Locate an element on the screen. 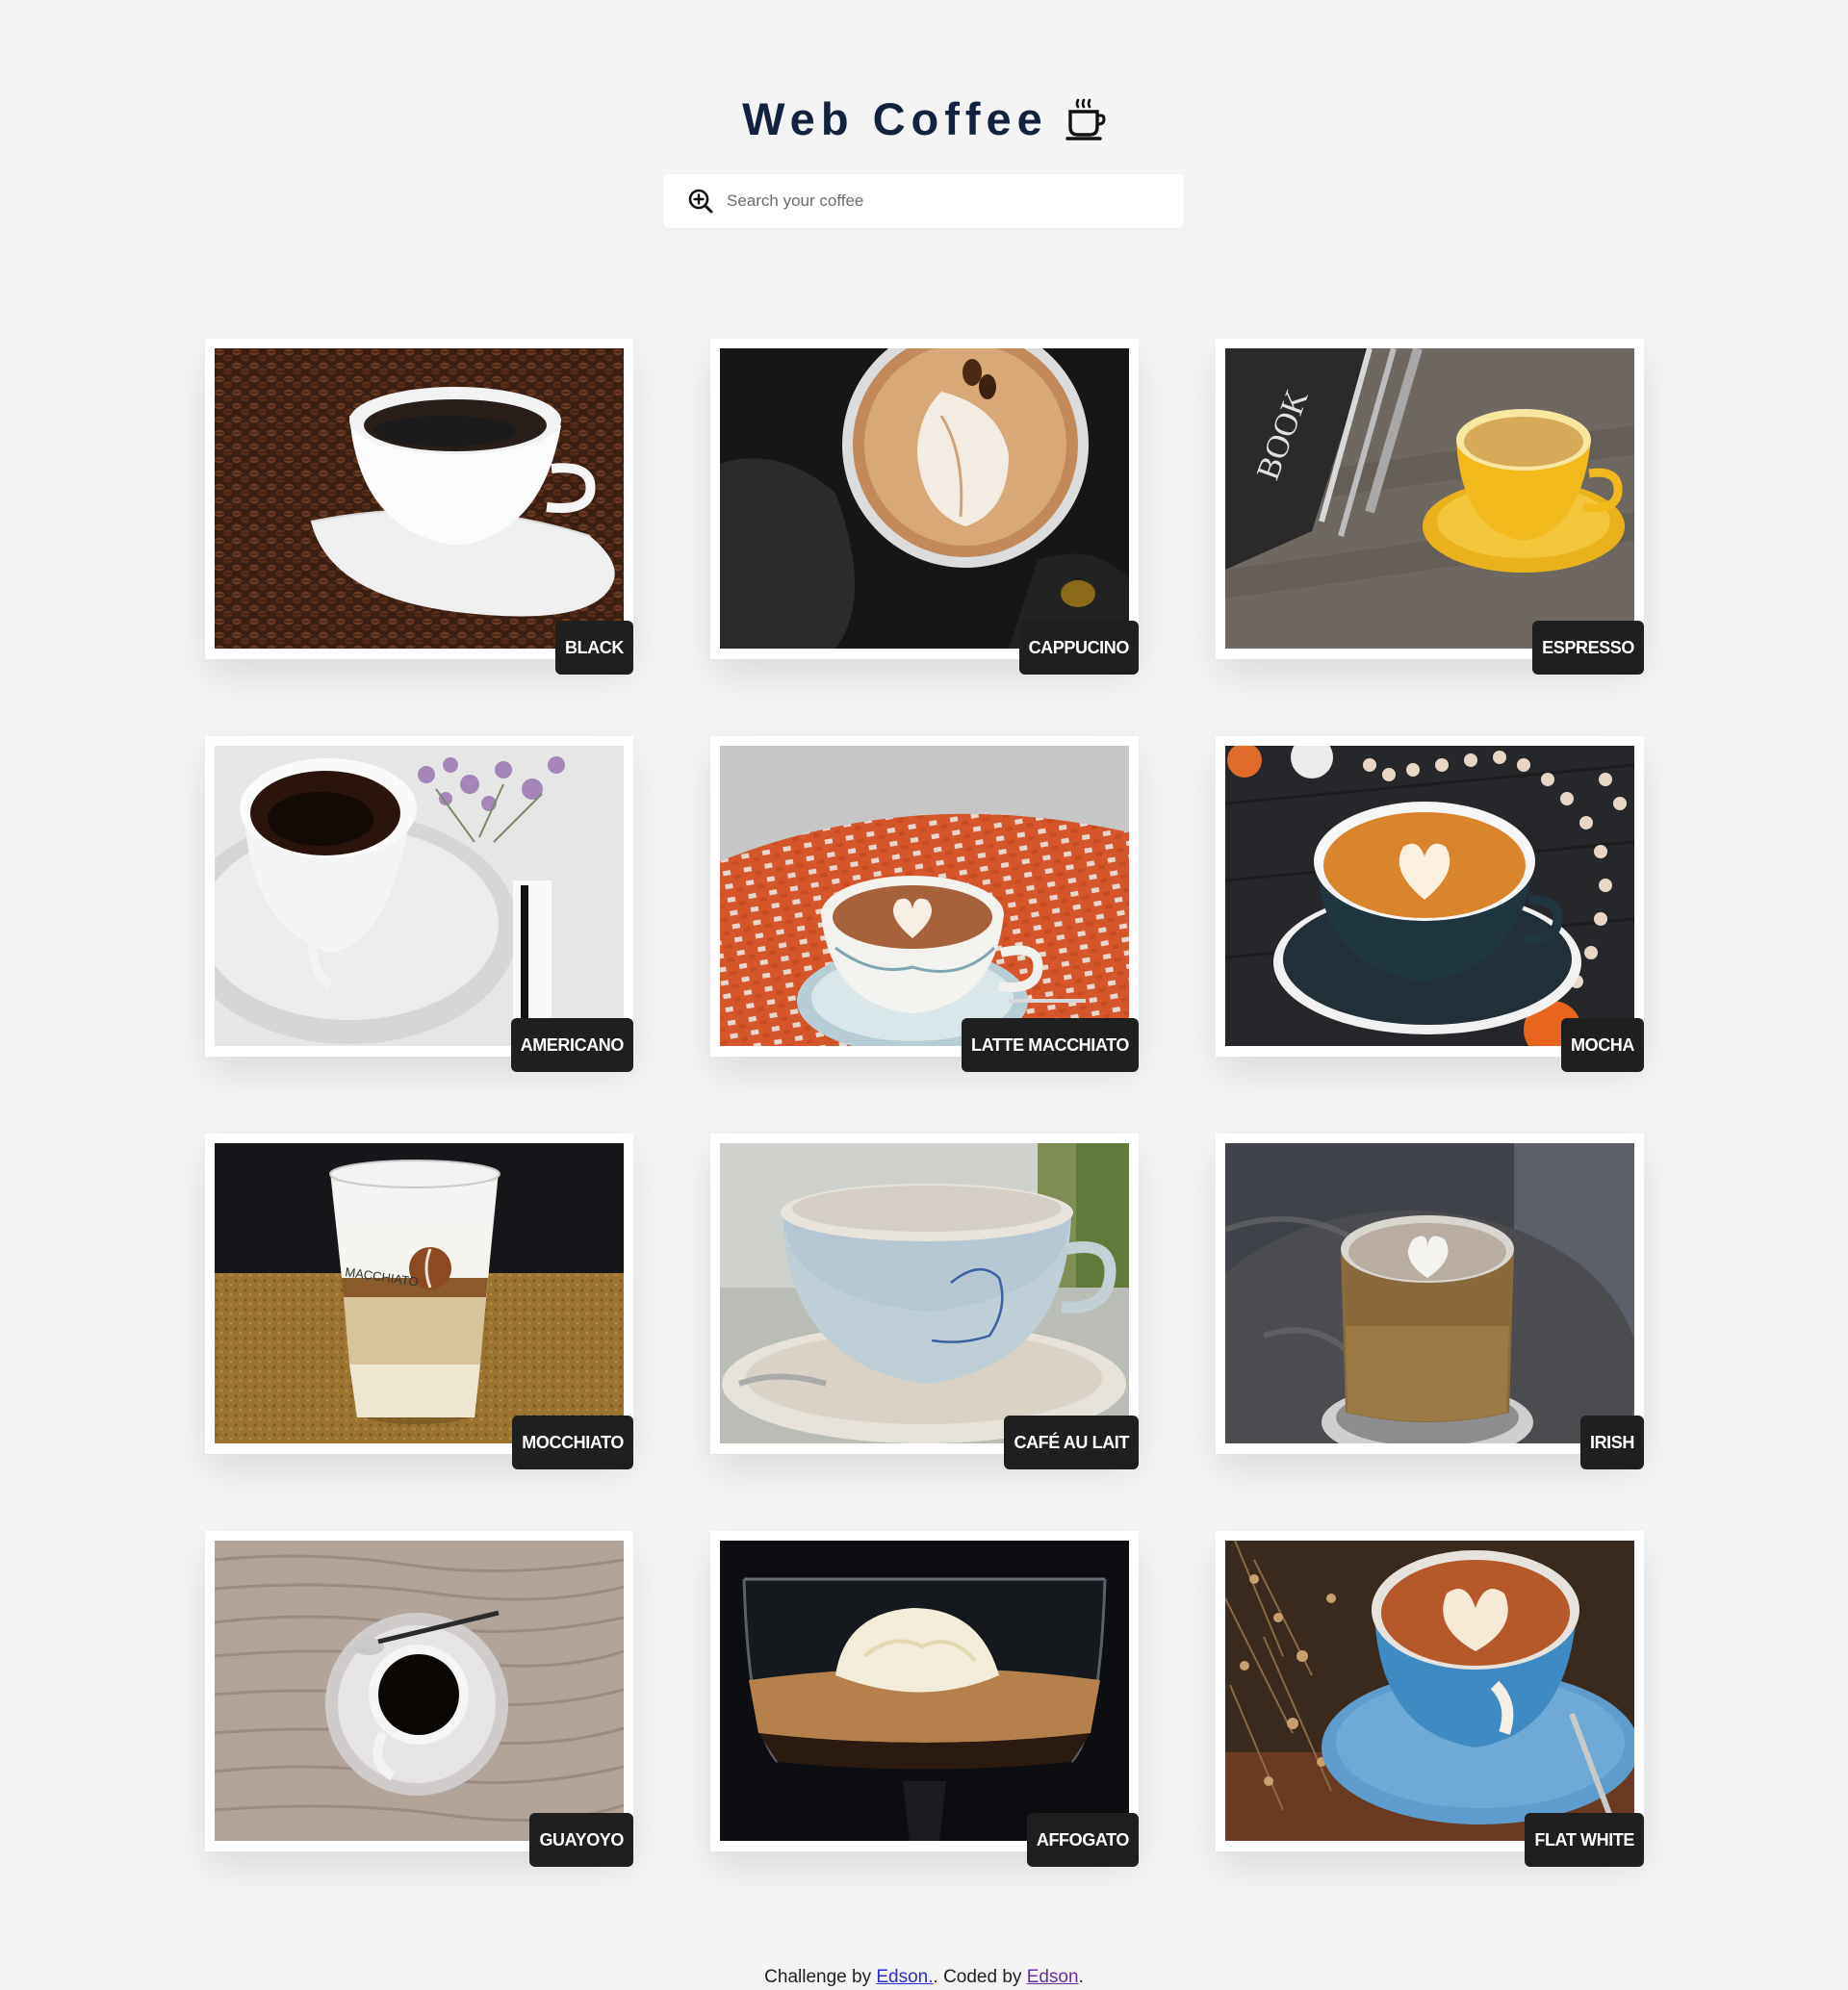 This screenshot has height=1990, width=1848. challenge-author-link: Edson. is located at coordinates (904, 1977).